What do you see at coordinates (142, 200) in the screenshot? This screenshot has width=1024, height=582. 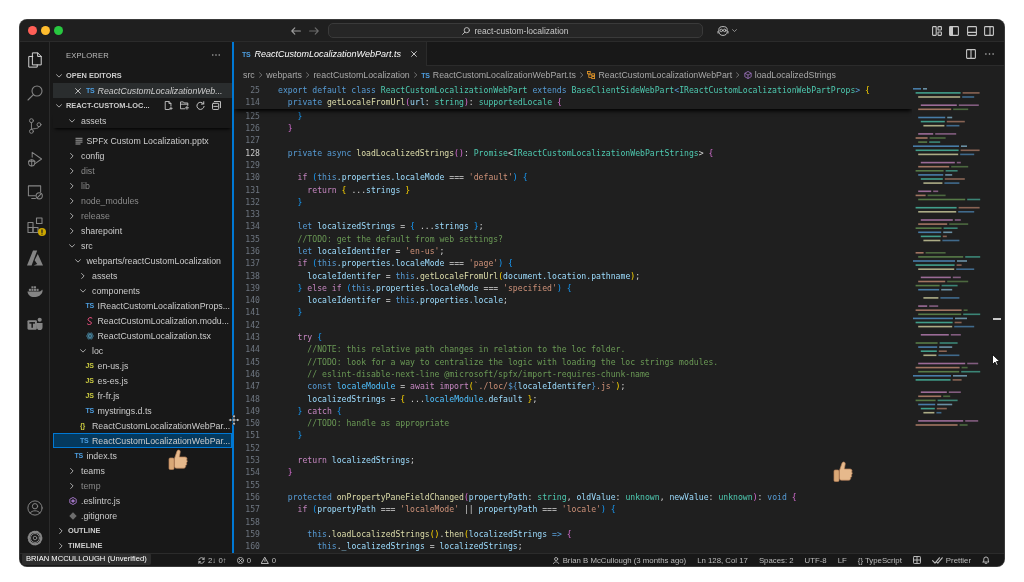 I see `tree-item: node_modules` at bounding box center [142, 200].